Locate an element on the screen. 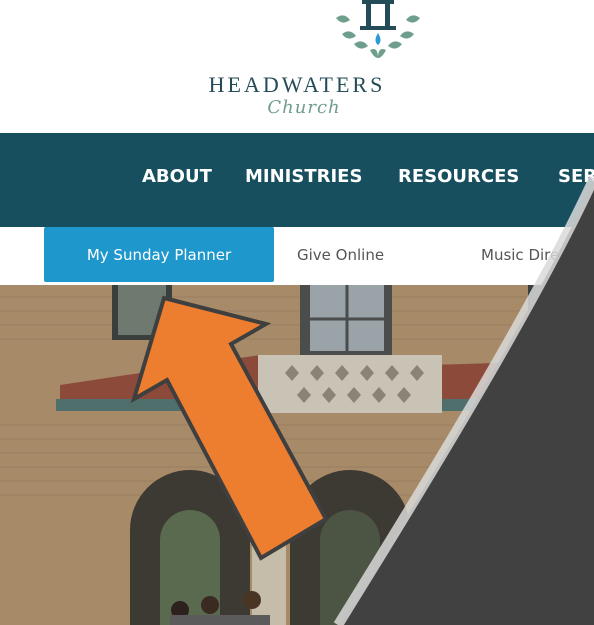  logo-wordmark: HEADWATERS is located at coordinates (297, 85).